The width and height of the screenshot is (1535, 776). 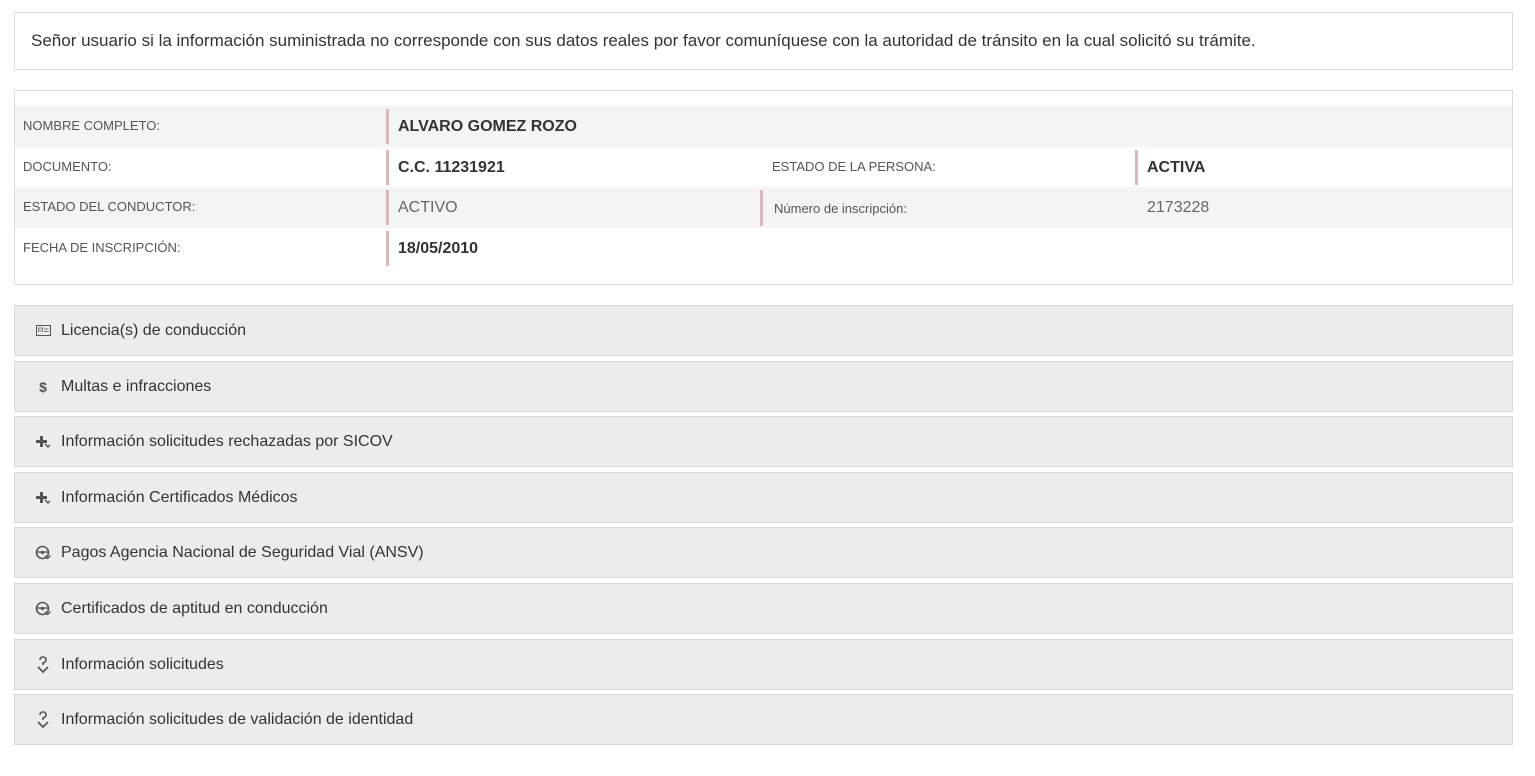 I want to click on inscripcion-label: Número de inscripción:, so click(x=833, y=208).